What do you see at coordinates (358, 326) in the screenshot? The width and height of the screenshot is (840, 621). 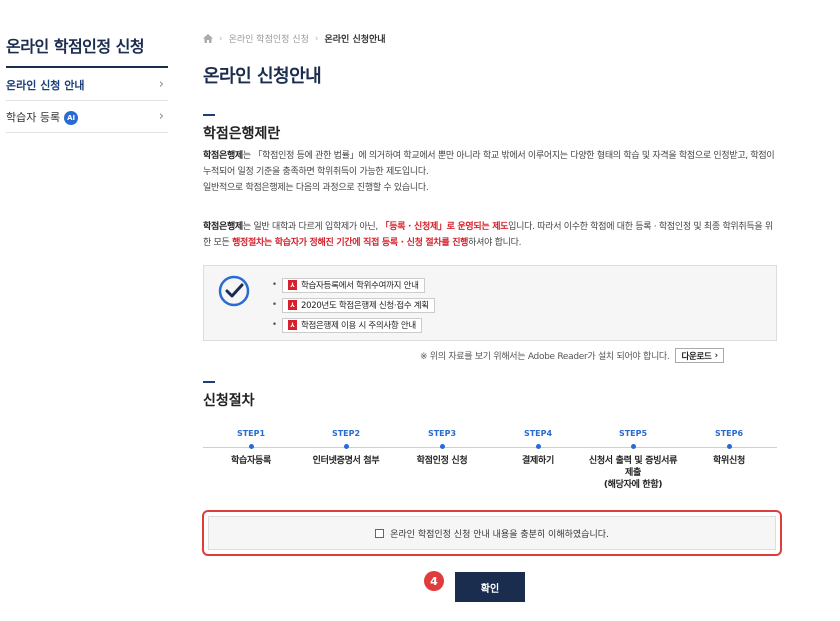 I see `document-title: 학점은행제 이용 시 주의사항 안내` at bounding box center [358, 326].